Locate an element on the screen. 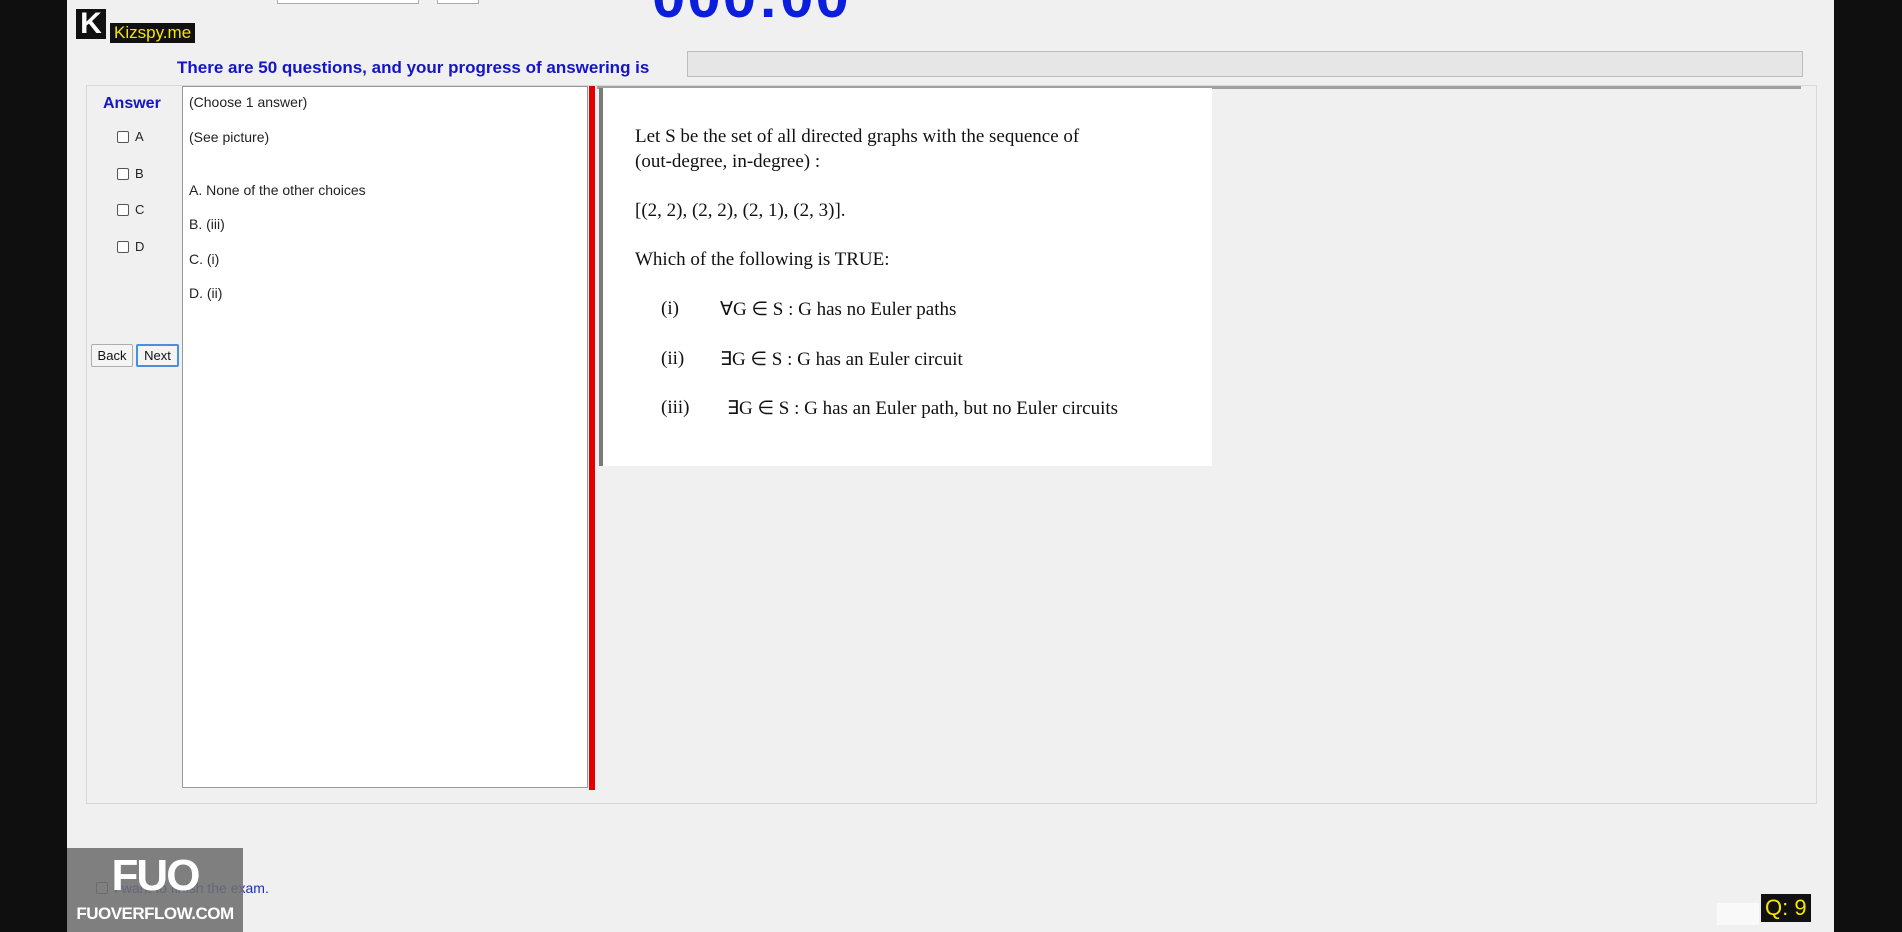  answer-option-b: B is located at coordinates (130, 173).